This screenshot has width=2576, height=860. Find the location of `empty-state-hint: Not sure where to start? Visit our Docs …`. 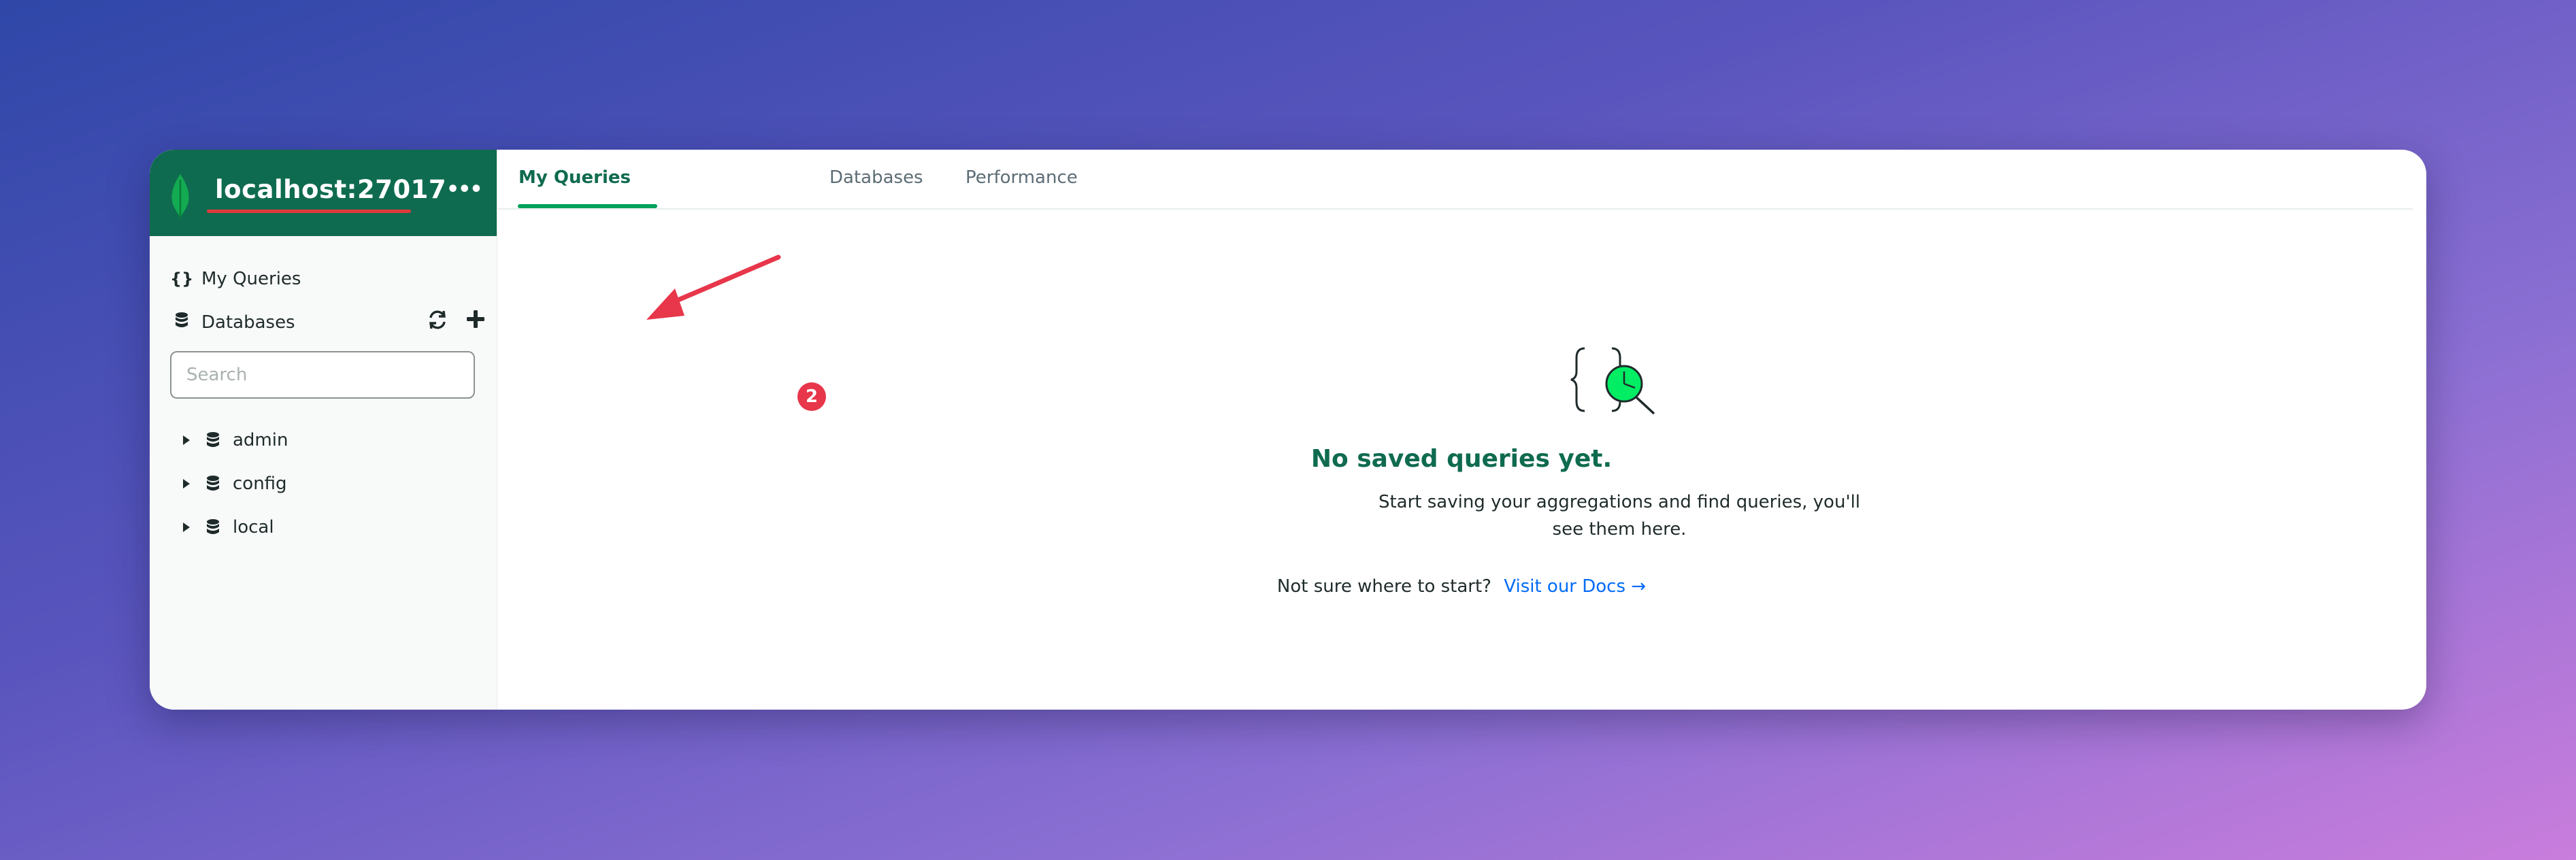

empty-state-hint: Not sure where to start? Visit our Docs … is located at coordinates (1461, 586).